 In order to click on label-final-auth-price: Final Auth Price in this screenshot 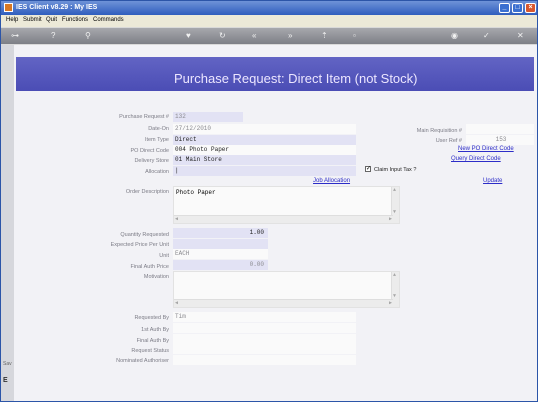, I will do `click(149, 267)`.